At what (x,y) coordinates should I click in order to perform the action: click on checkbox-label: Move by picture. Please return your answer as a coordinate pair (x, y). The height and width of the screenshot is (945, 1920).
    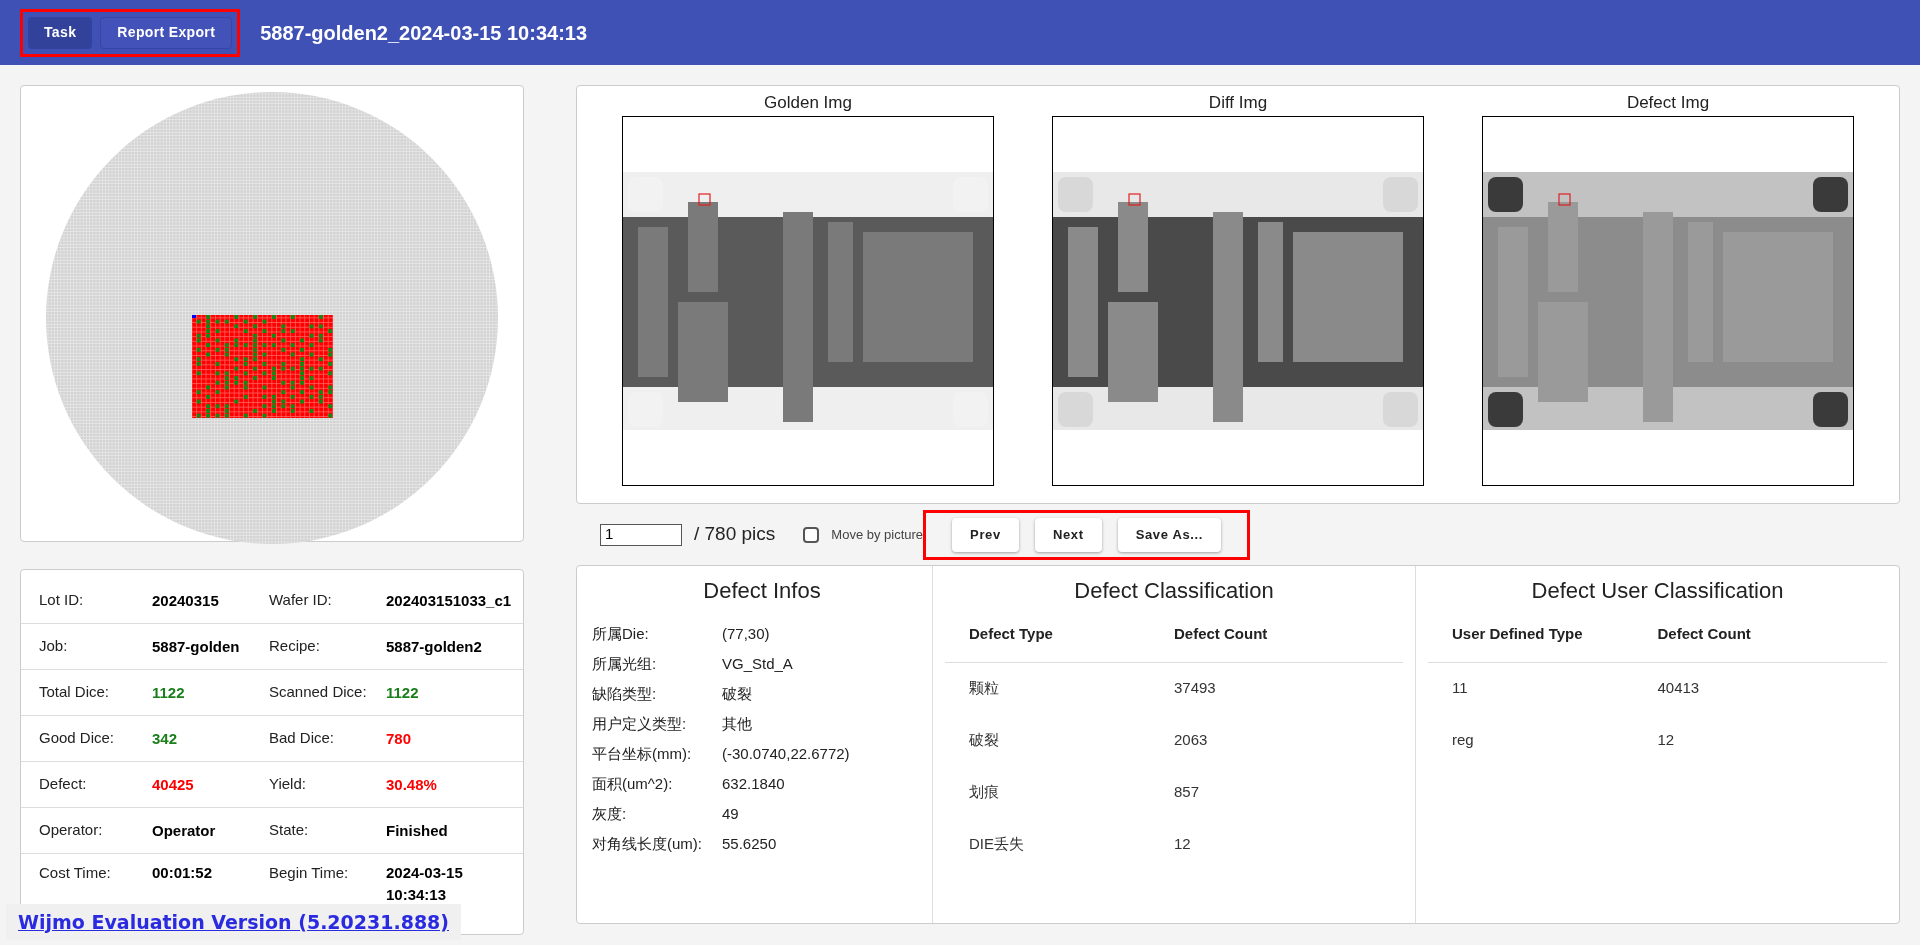
    Looking at the image, I should click on (877, 534).